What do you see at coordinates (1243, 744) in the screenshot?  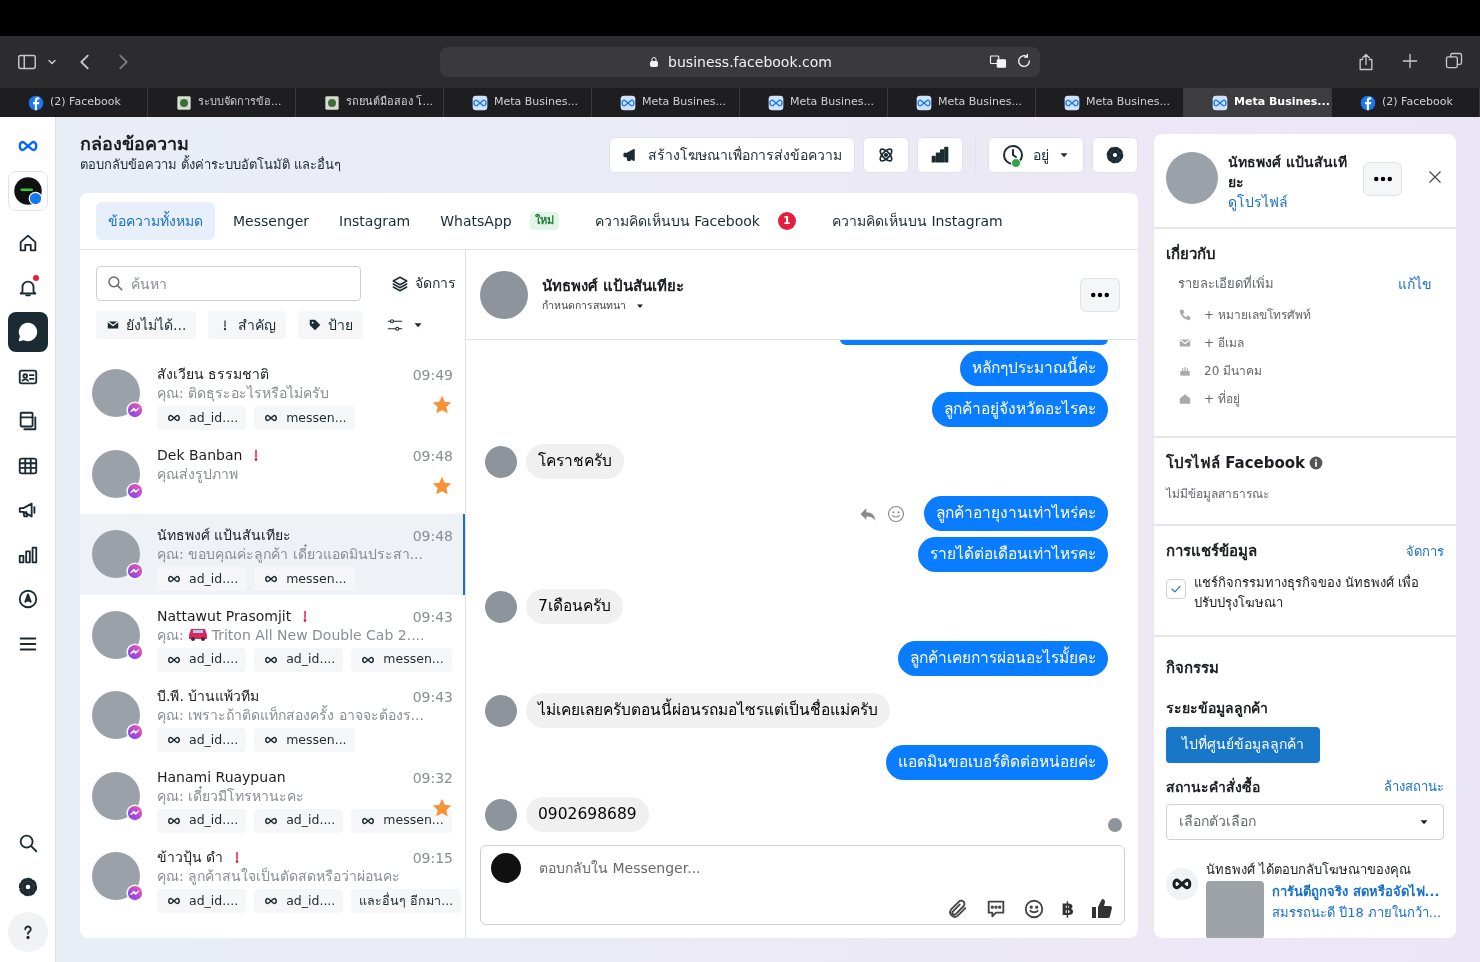 I see `customer-center-button: ไปที่ศูนย์ข้อมูลลูกค้า` at bounding box center [1243, 744].